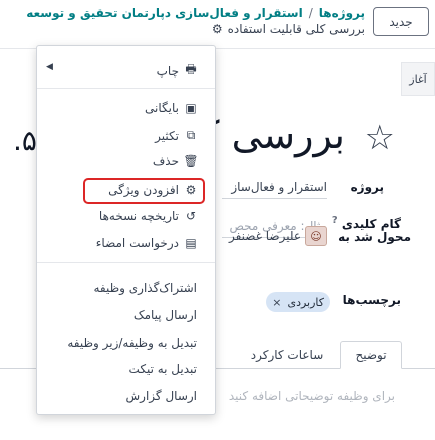  I want to click on menu-item-send-sms: ارسال پیامک, so click(165, 315).